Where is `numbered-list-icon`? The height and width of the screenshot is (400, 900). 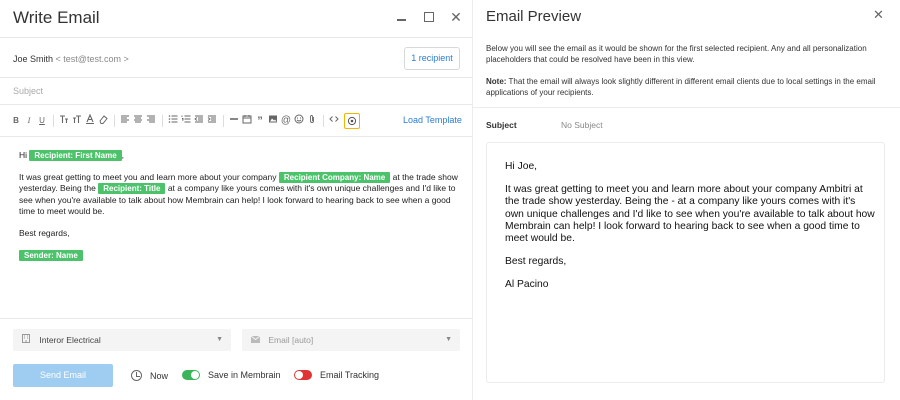 numbered-list-icon is located at coordinates (186, 121).